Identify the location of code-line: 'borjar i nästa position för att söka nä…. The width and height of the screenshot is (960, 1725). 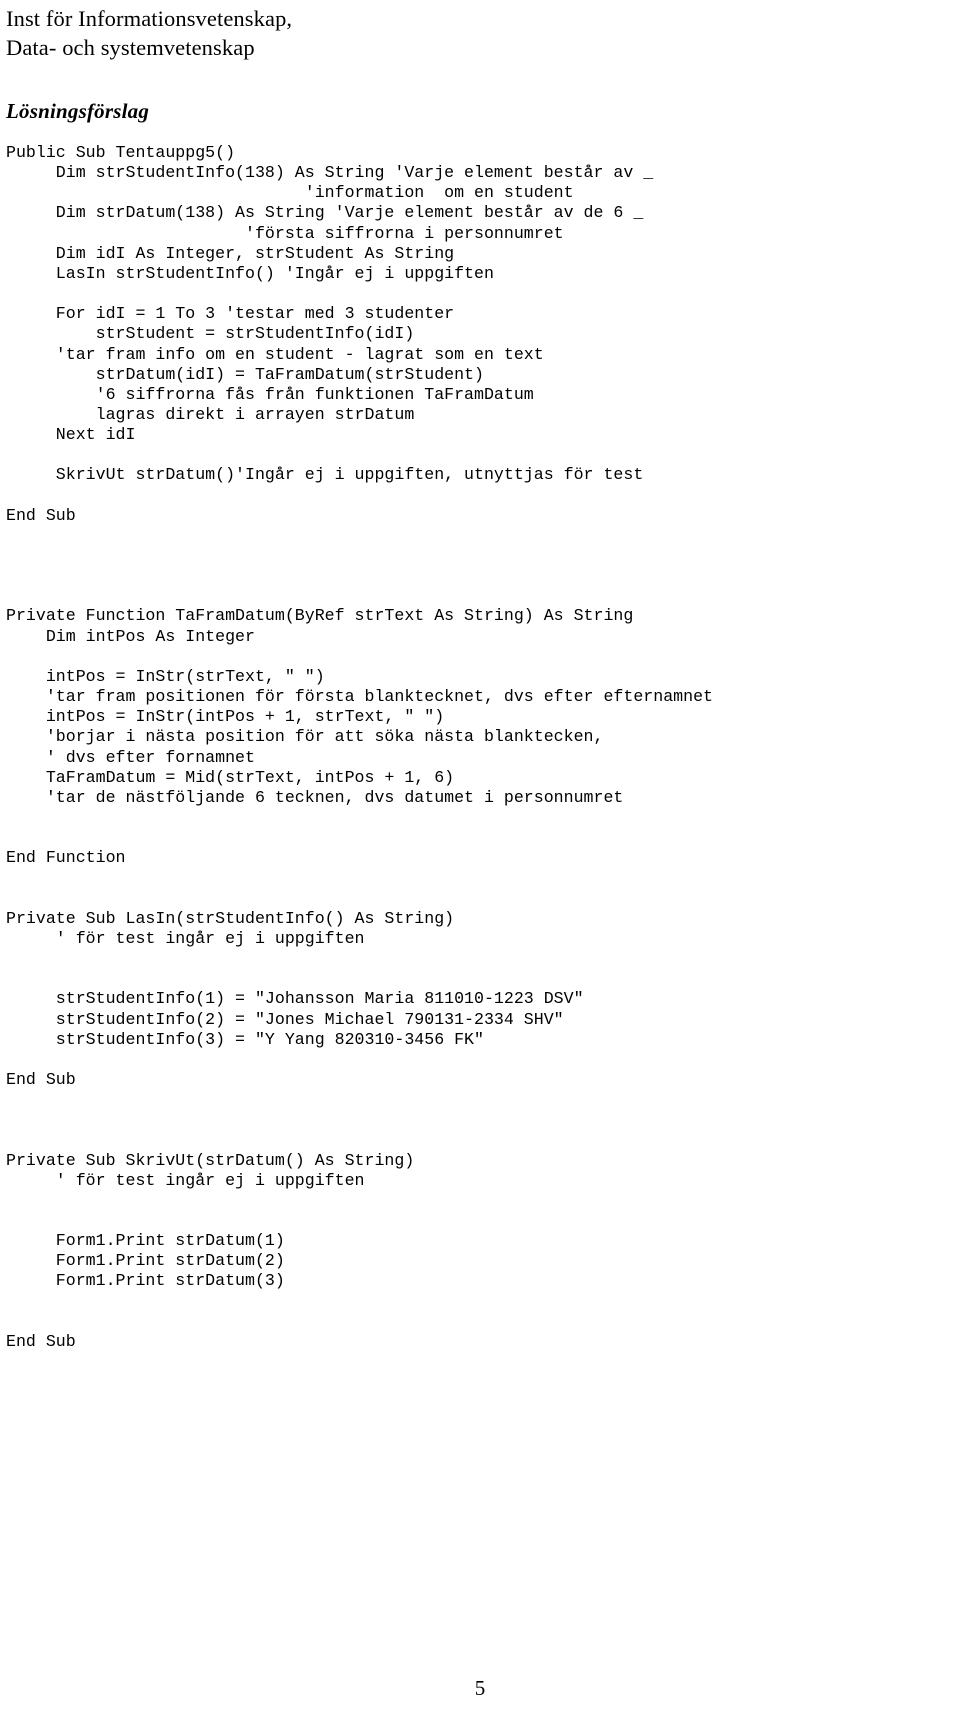
(305, 737).